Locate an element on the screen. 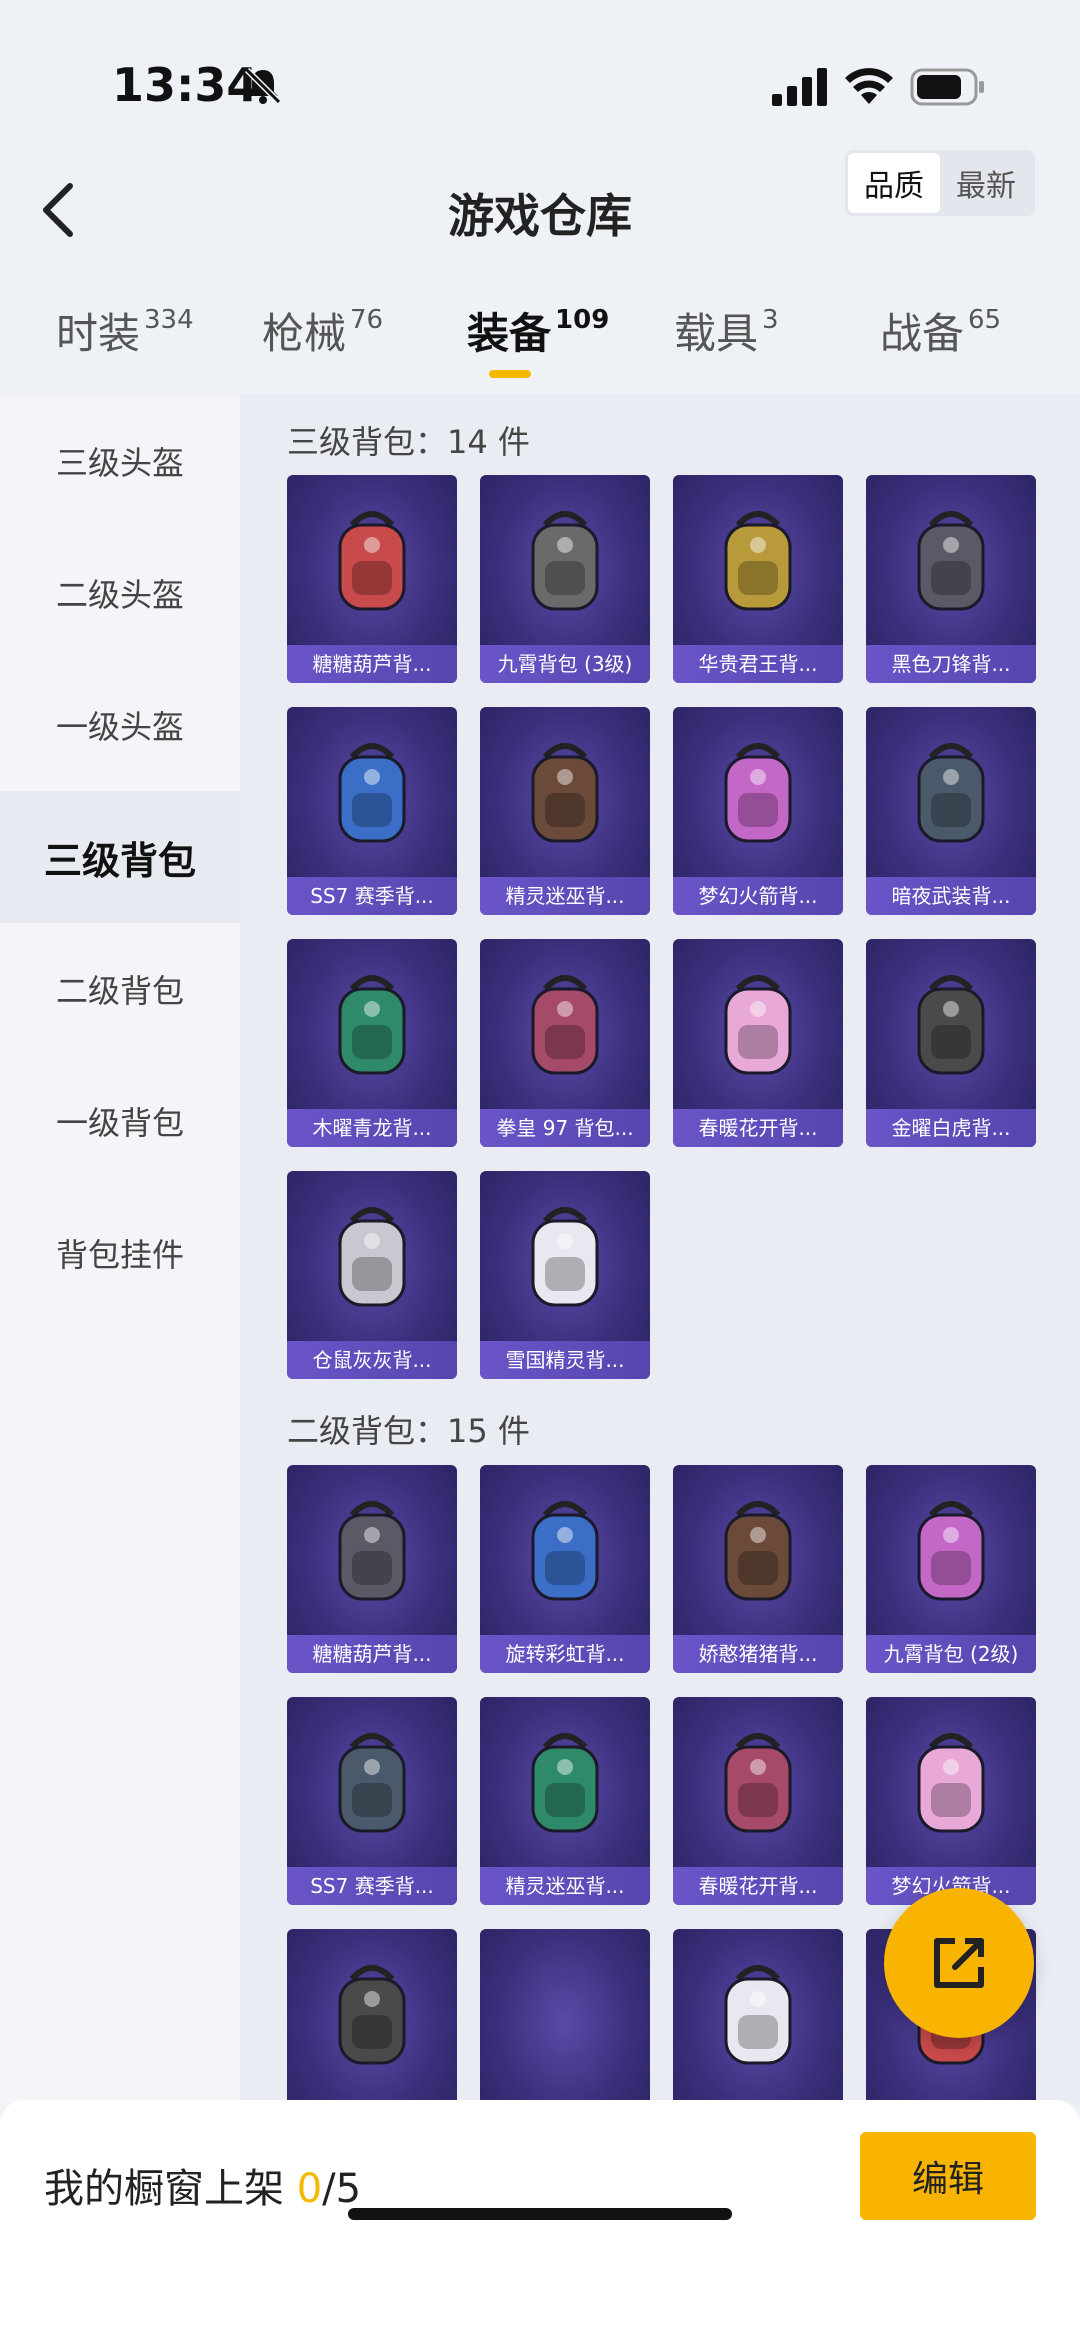 Image resolution: width=1080 pixels, height=2348 pixels. section-title: 二级背包：15 件 is located at coordinates (408, 1431).